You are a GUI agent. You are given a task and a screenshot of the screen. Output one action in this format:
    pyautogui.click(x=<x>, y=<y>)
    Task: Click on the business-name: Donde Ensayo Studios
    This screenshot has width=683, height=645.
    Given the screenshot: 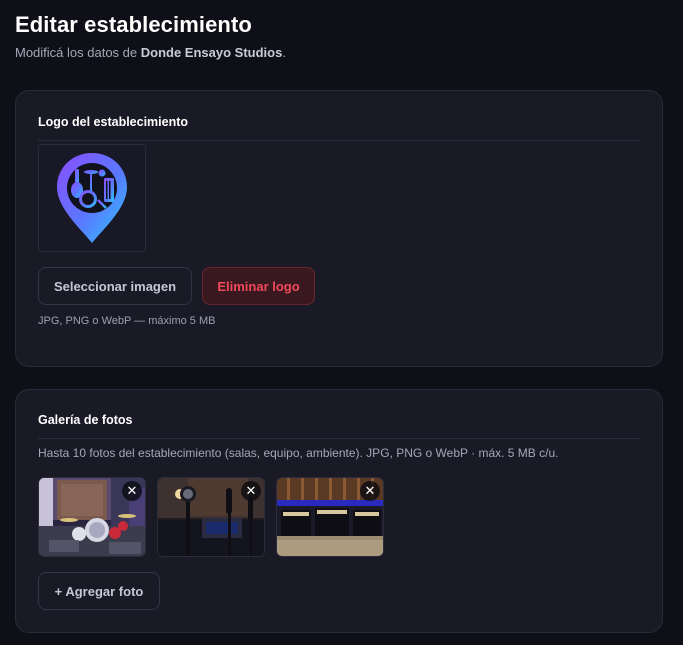 What is the action you would take?
    pyautogui.click(x=211, y=52)
    